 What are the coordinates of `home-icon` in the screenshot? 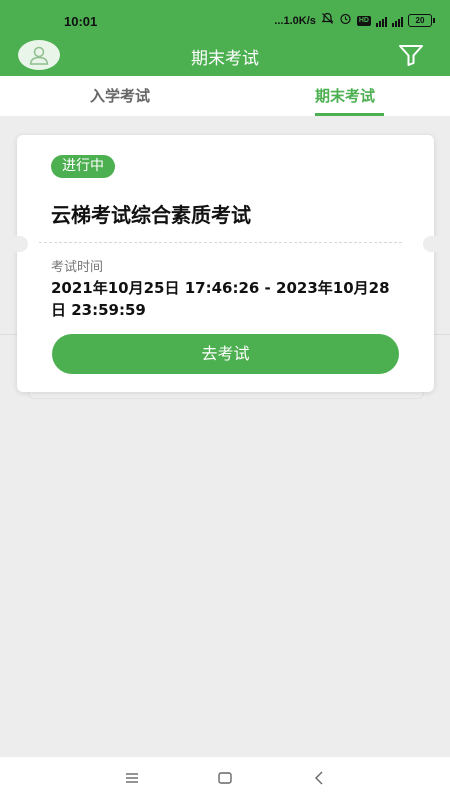 It's located at (225, 778).